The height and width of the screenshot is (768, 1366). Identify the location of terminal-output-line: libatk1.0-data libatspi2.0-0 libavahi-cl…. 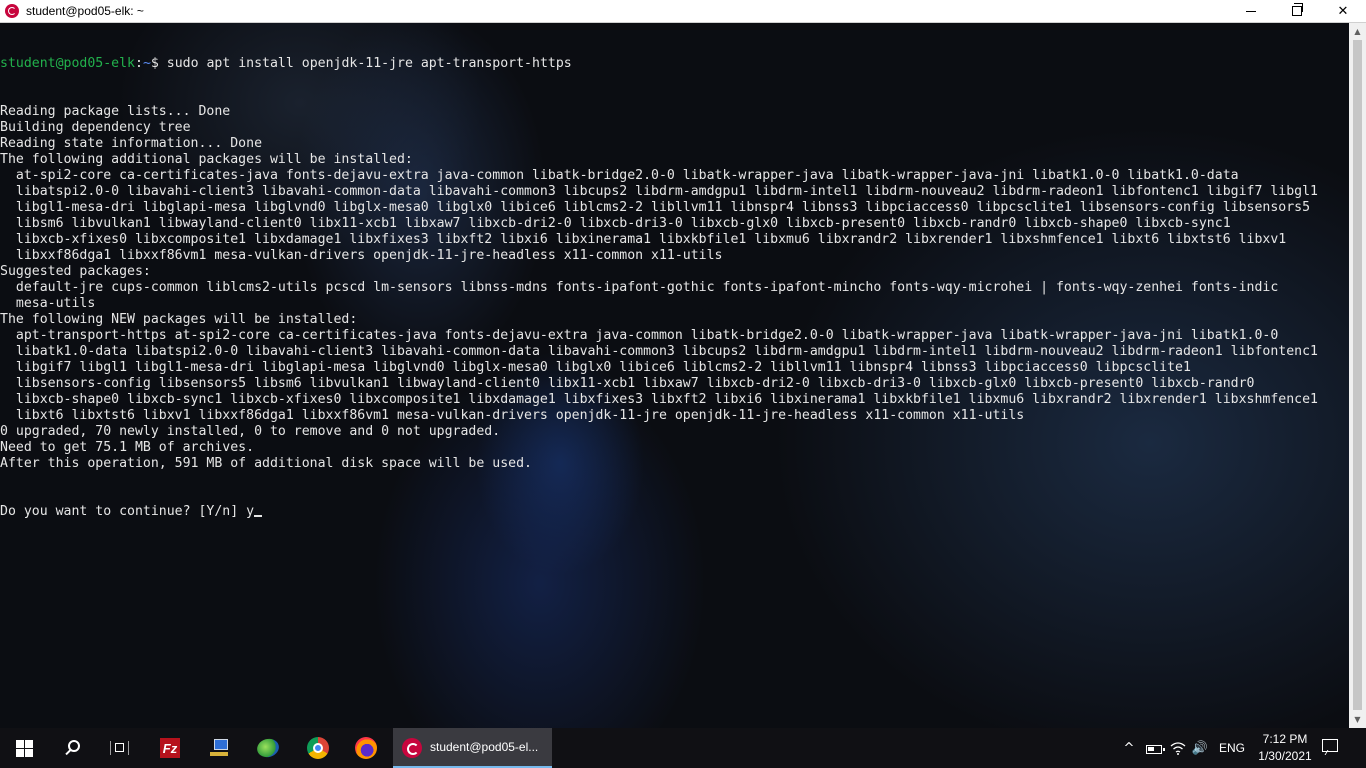
(659, 351).